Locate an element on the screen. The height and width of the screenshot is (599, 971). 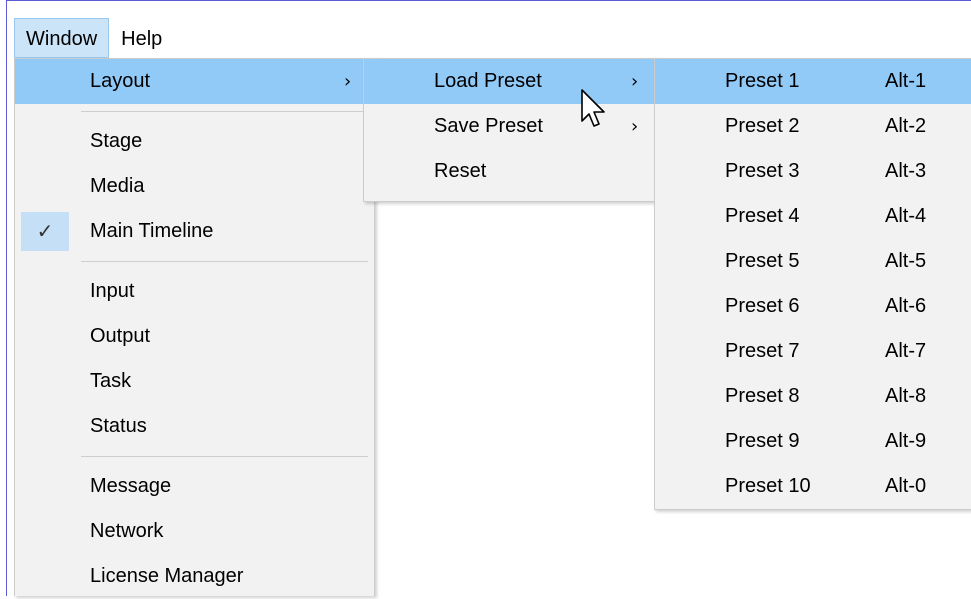
menu-item-label: Preset 8 is located at coordinates (762, 396).